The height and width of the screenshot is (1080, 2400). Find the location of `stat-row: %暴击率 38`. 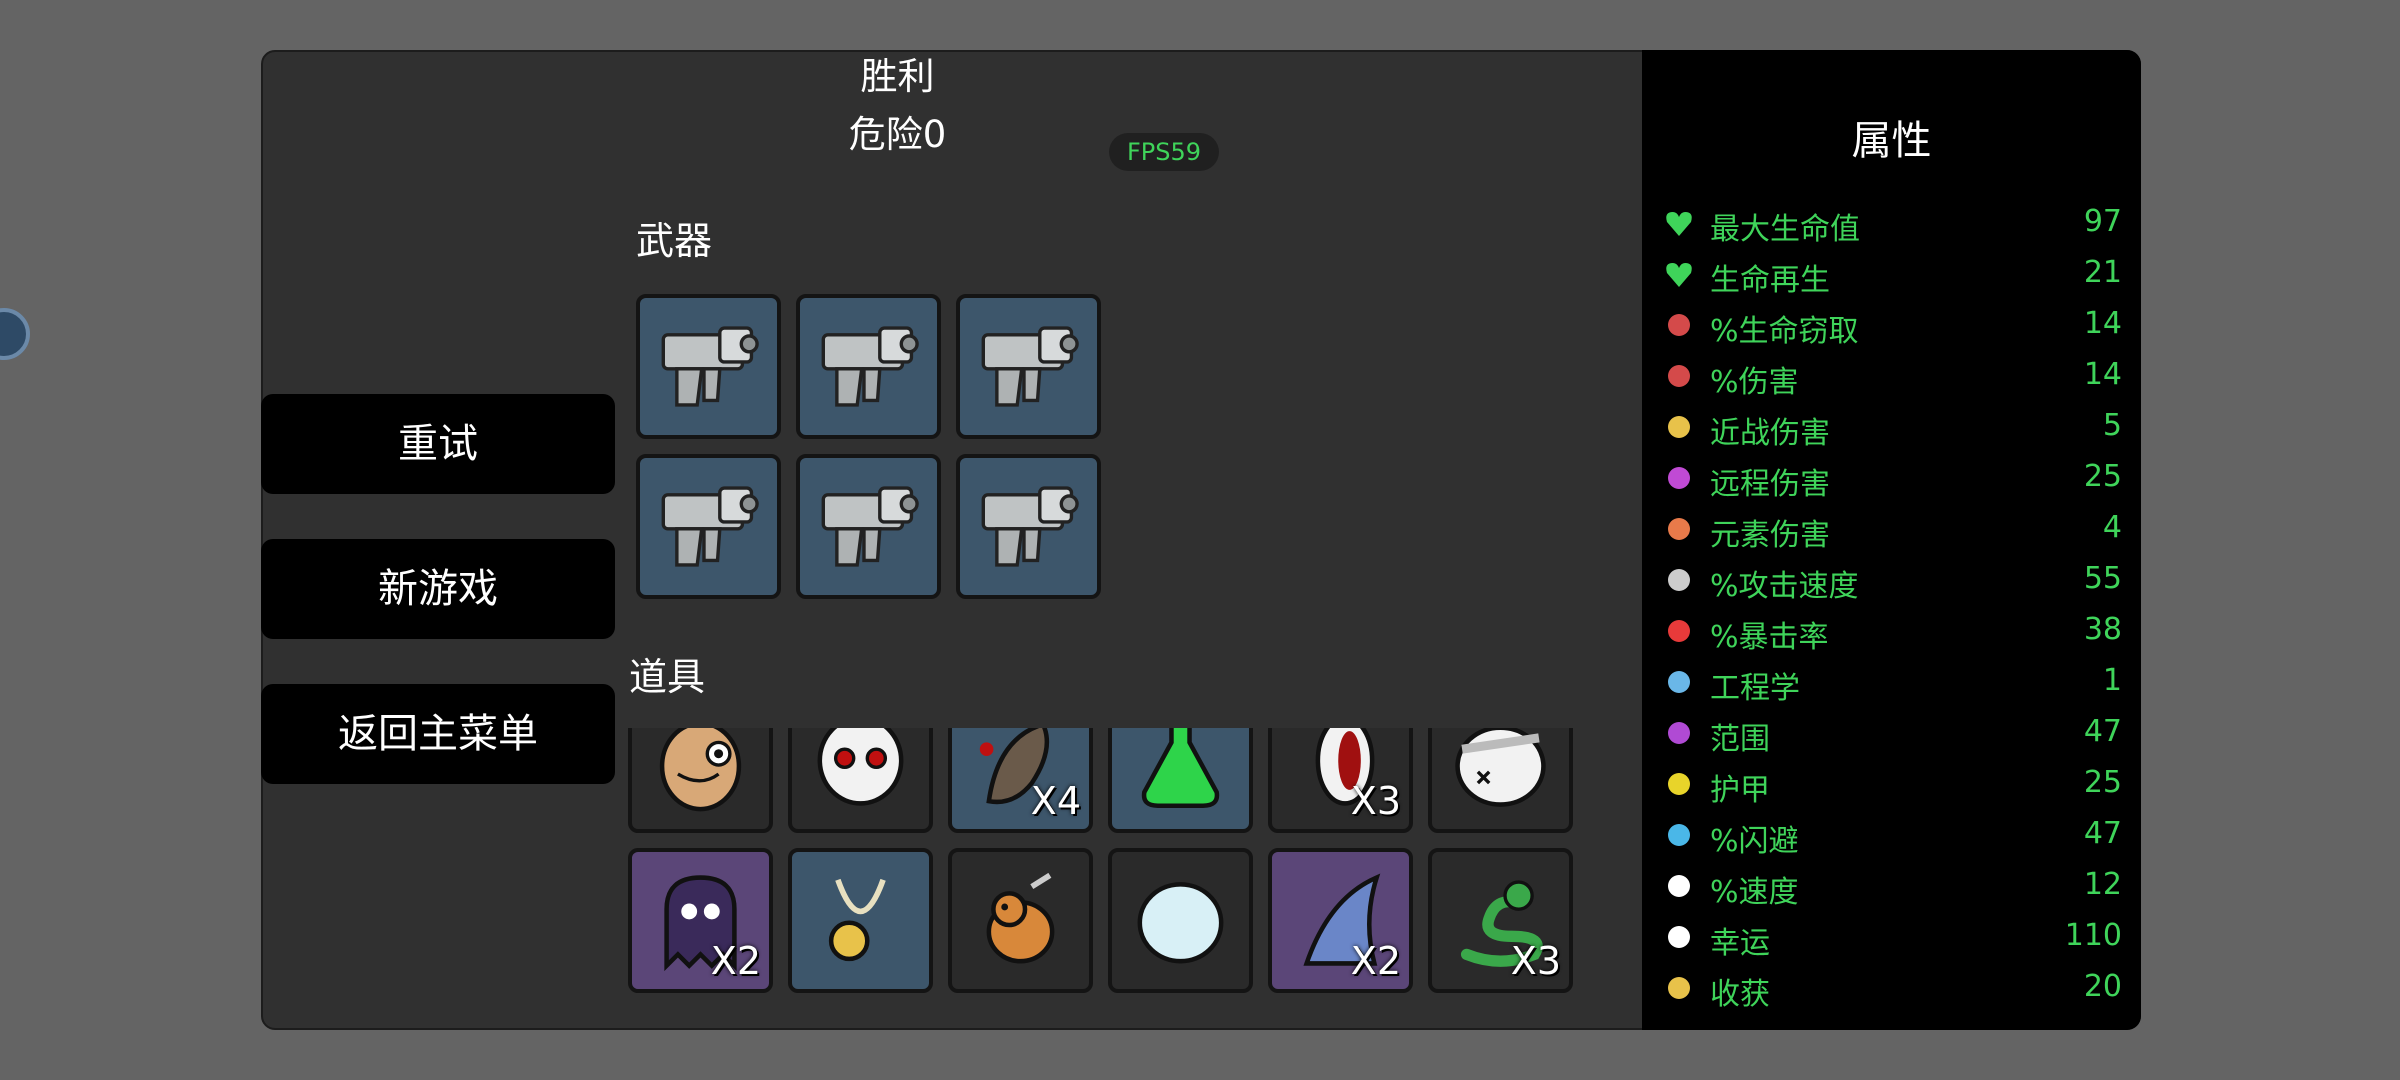

stat-row: %暴击率 38 is located at coordinates (1892, 631).